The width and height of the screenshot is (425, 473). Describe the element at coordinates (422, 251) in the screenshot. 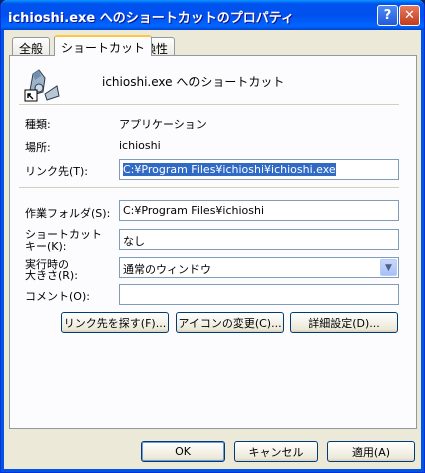

I see `window-frame-right` at that location.